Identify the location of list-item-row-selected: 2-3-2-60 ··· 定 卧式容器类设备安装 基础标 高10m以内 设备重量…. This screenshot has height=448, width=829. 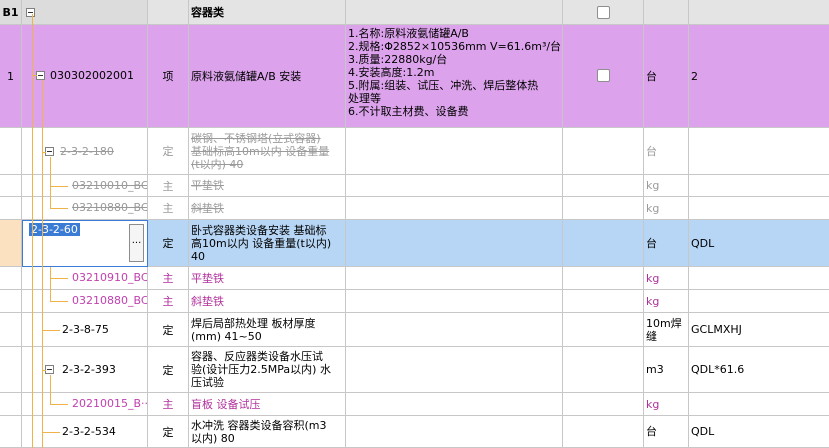
(414, 243).